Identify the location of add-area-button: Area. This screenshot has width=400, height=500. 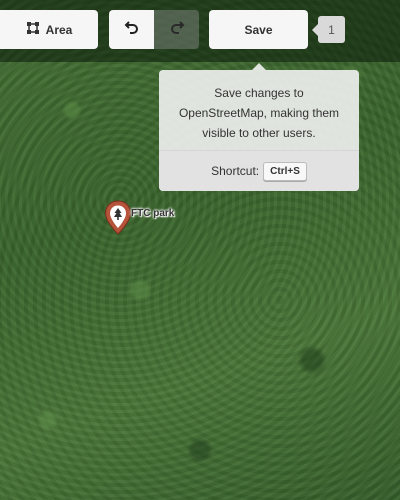
(49, 29).